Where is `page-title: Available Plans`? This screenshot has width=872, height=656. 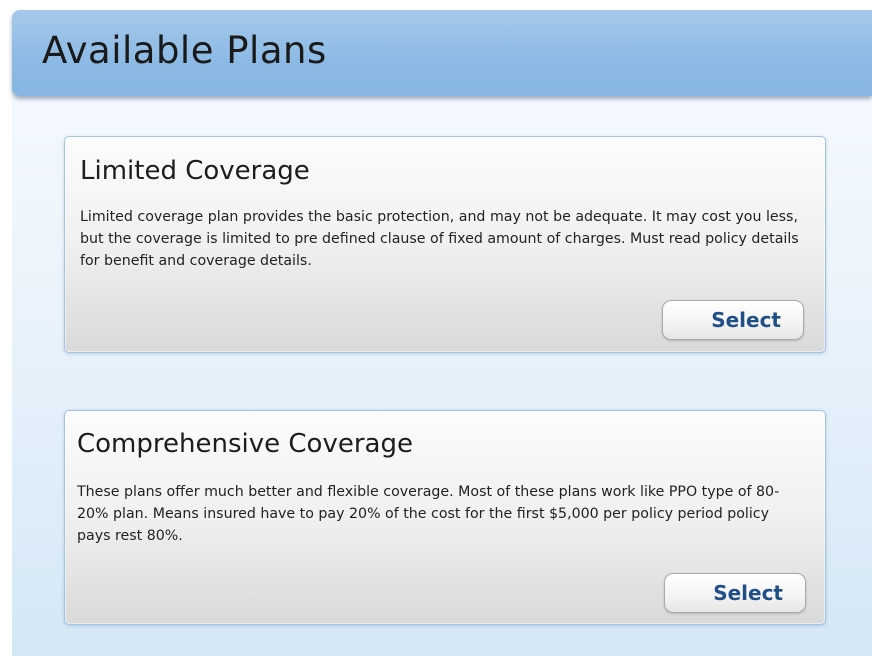
page-title: Available Plans is located at coordinates (184, 50).